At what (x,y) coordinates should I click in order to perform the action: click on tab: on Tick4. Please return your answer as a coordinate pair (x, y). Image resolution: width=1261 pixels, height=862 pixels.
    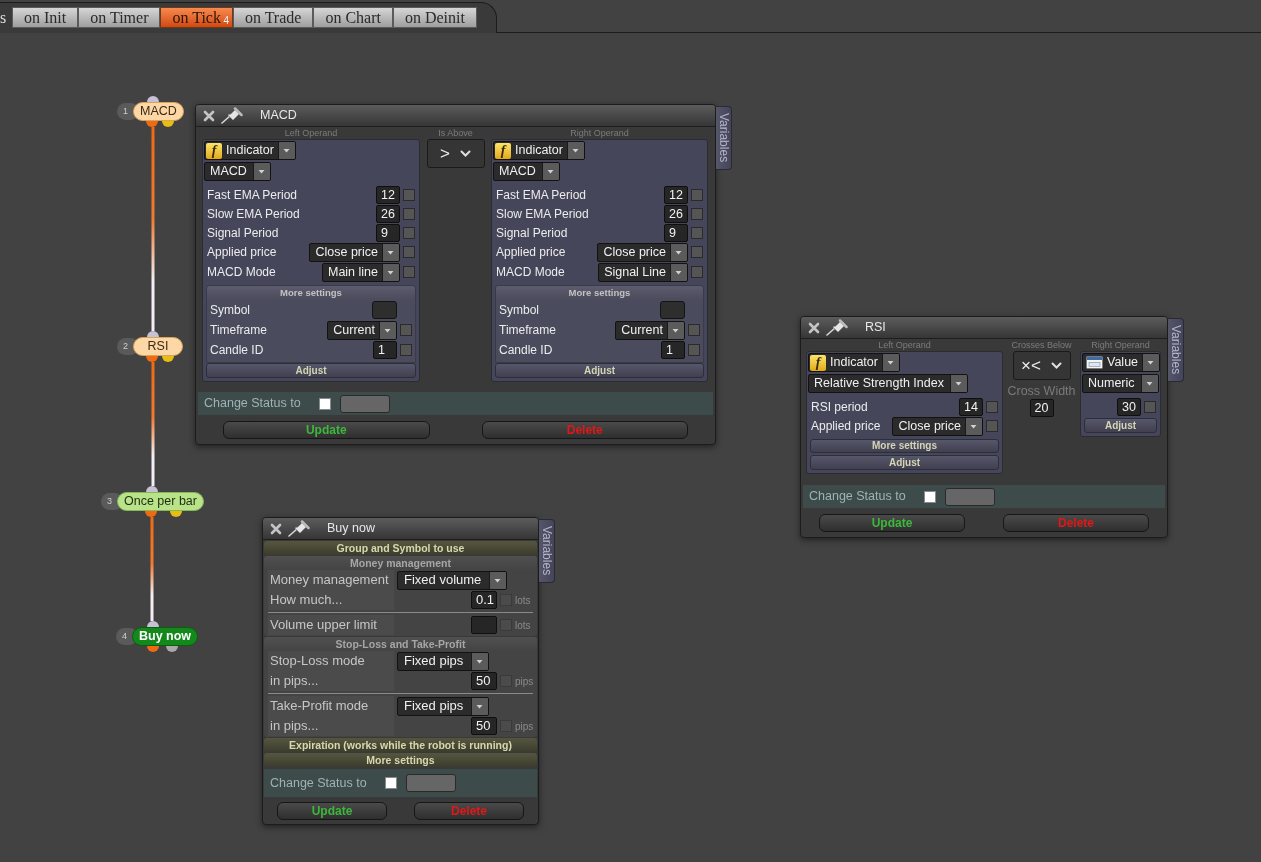
    Looking at the image, I should click on (196, 17).